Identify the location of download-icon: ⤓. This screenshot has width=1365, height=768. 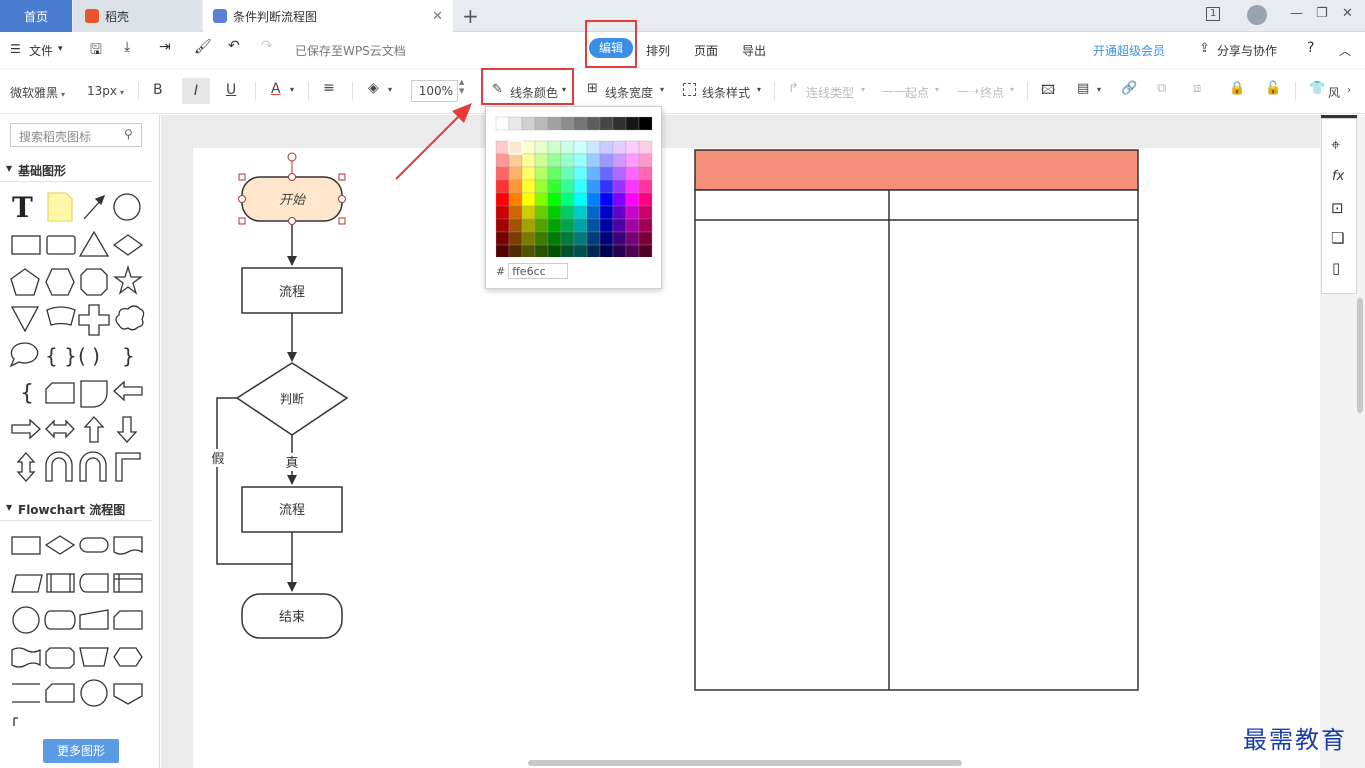
(127, 47).